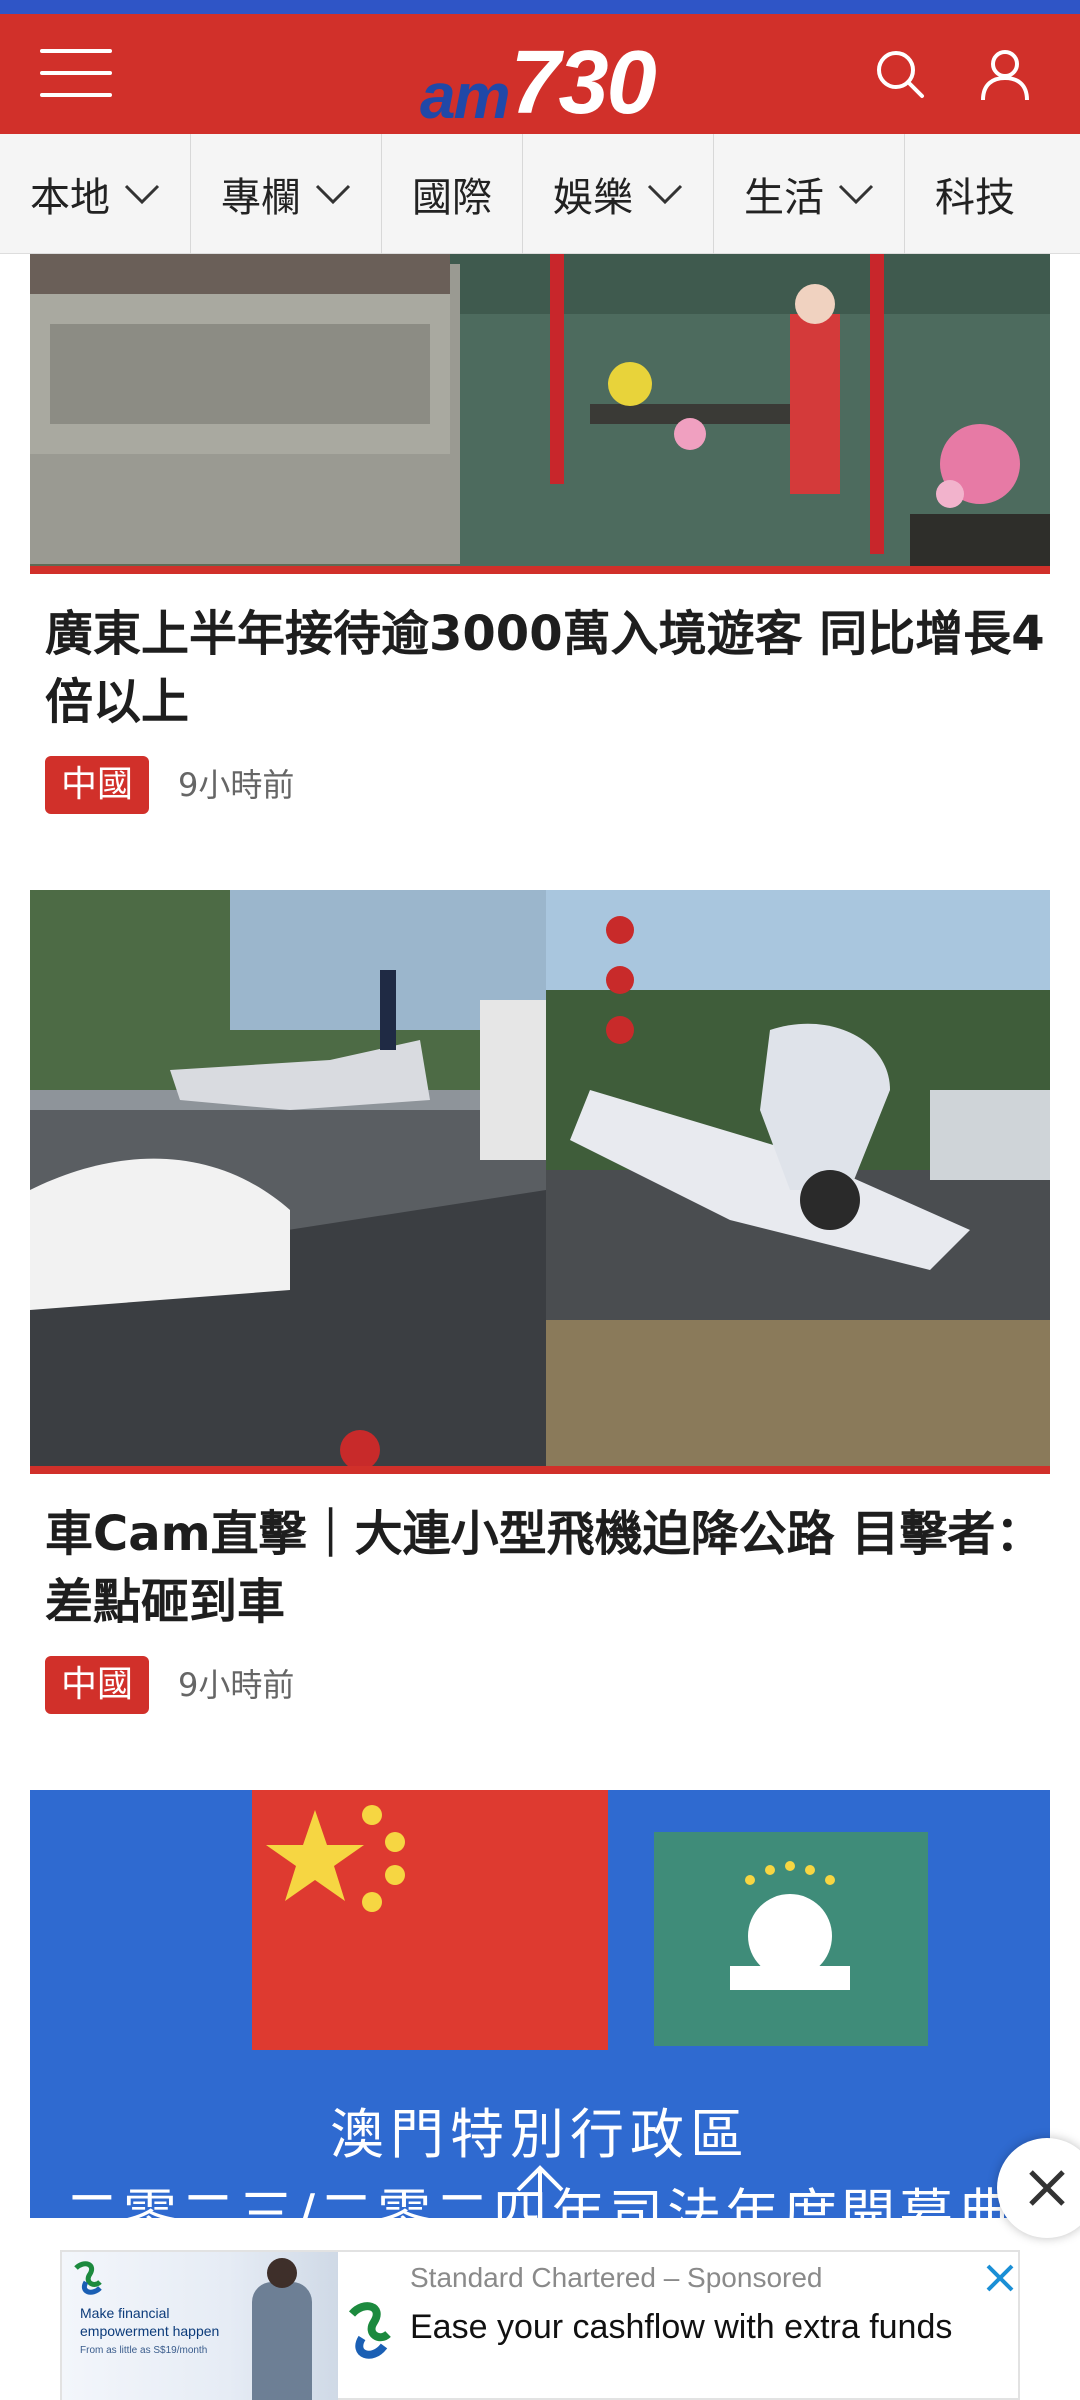  I want to click on nav-label: 科技, so click(975, 197).